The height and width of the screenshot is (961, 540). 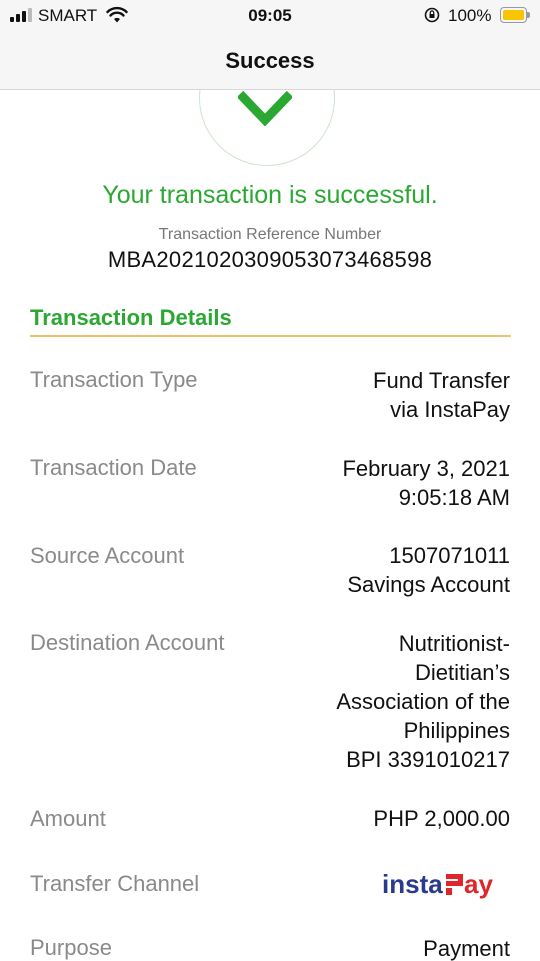 What do you see at coordinates (113, 467) in the screenshot?
I see `transaction-date-label: Transaction Date` at bounding box center [113, 467].